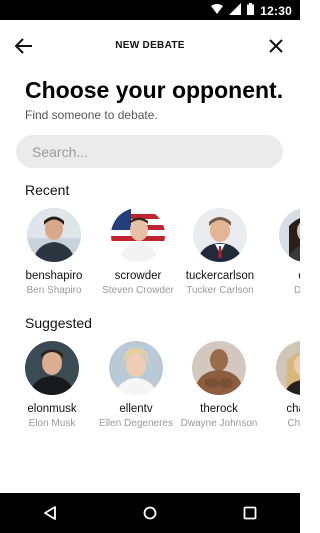  What do you see at coordinates (297, 290) in the screenshot?
I see `full-name: Dana` at bounding box center [297, 290].